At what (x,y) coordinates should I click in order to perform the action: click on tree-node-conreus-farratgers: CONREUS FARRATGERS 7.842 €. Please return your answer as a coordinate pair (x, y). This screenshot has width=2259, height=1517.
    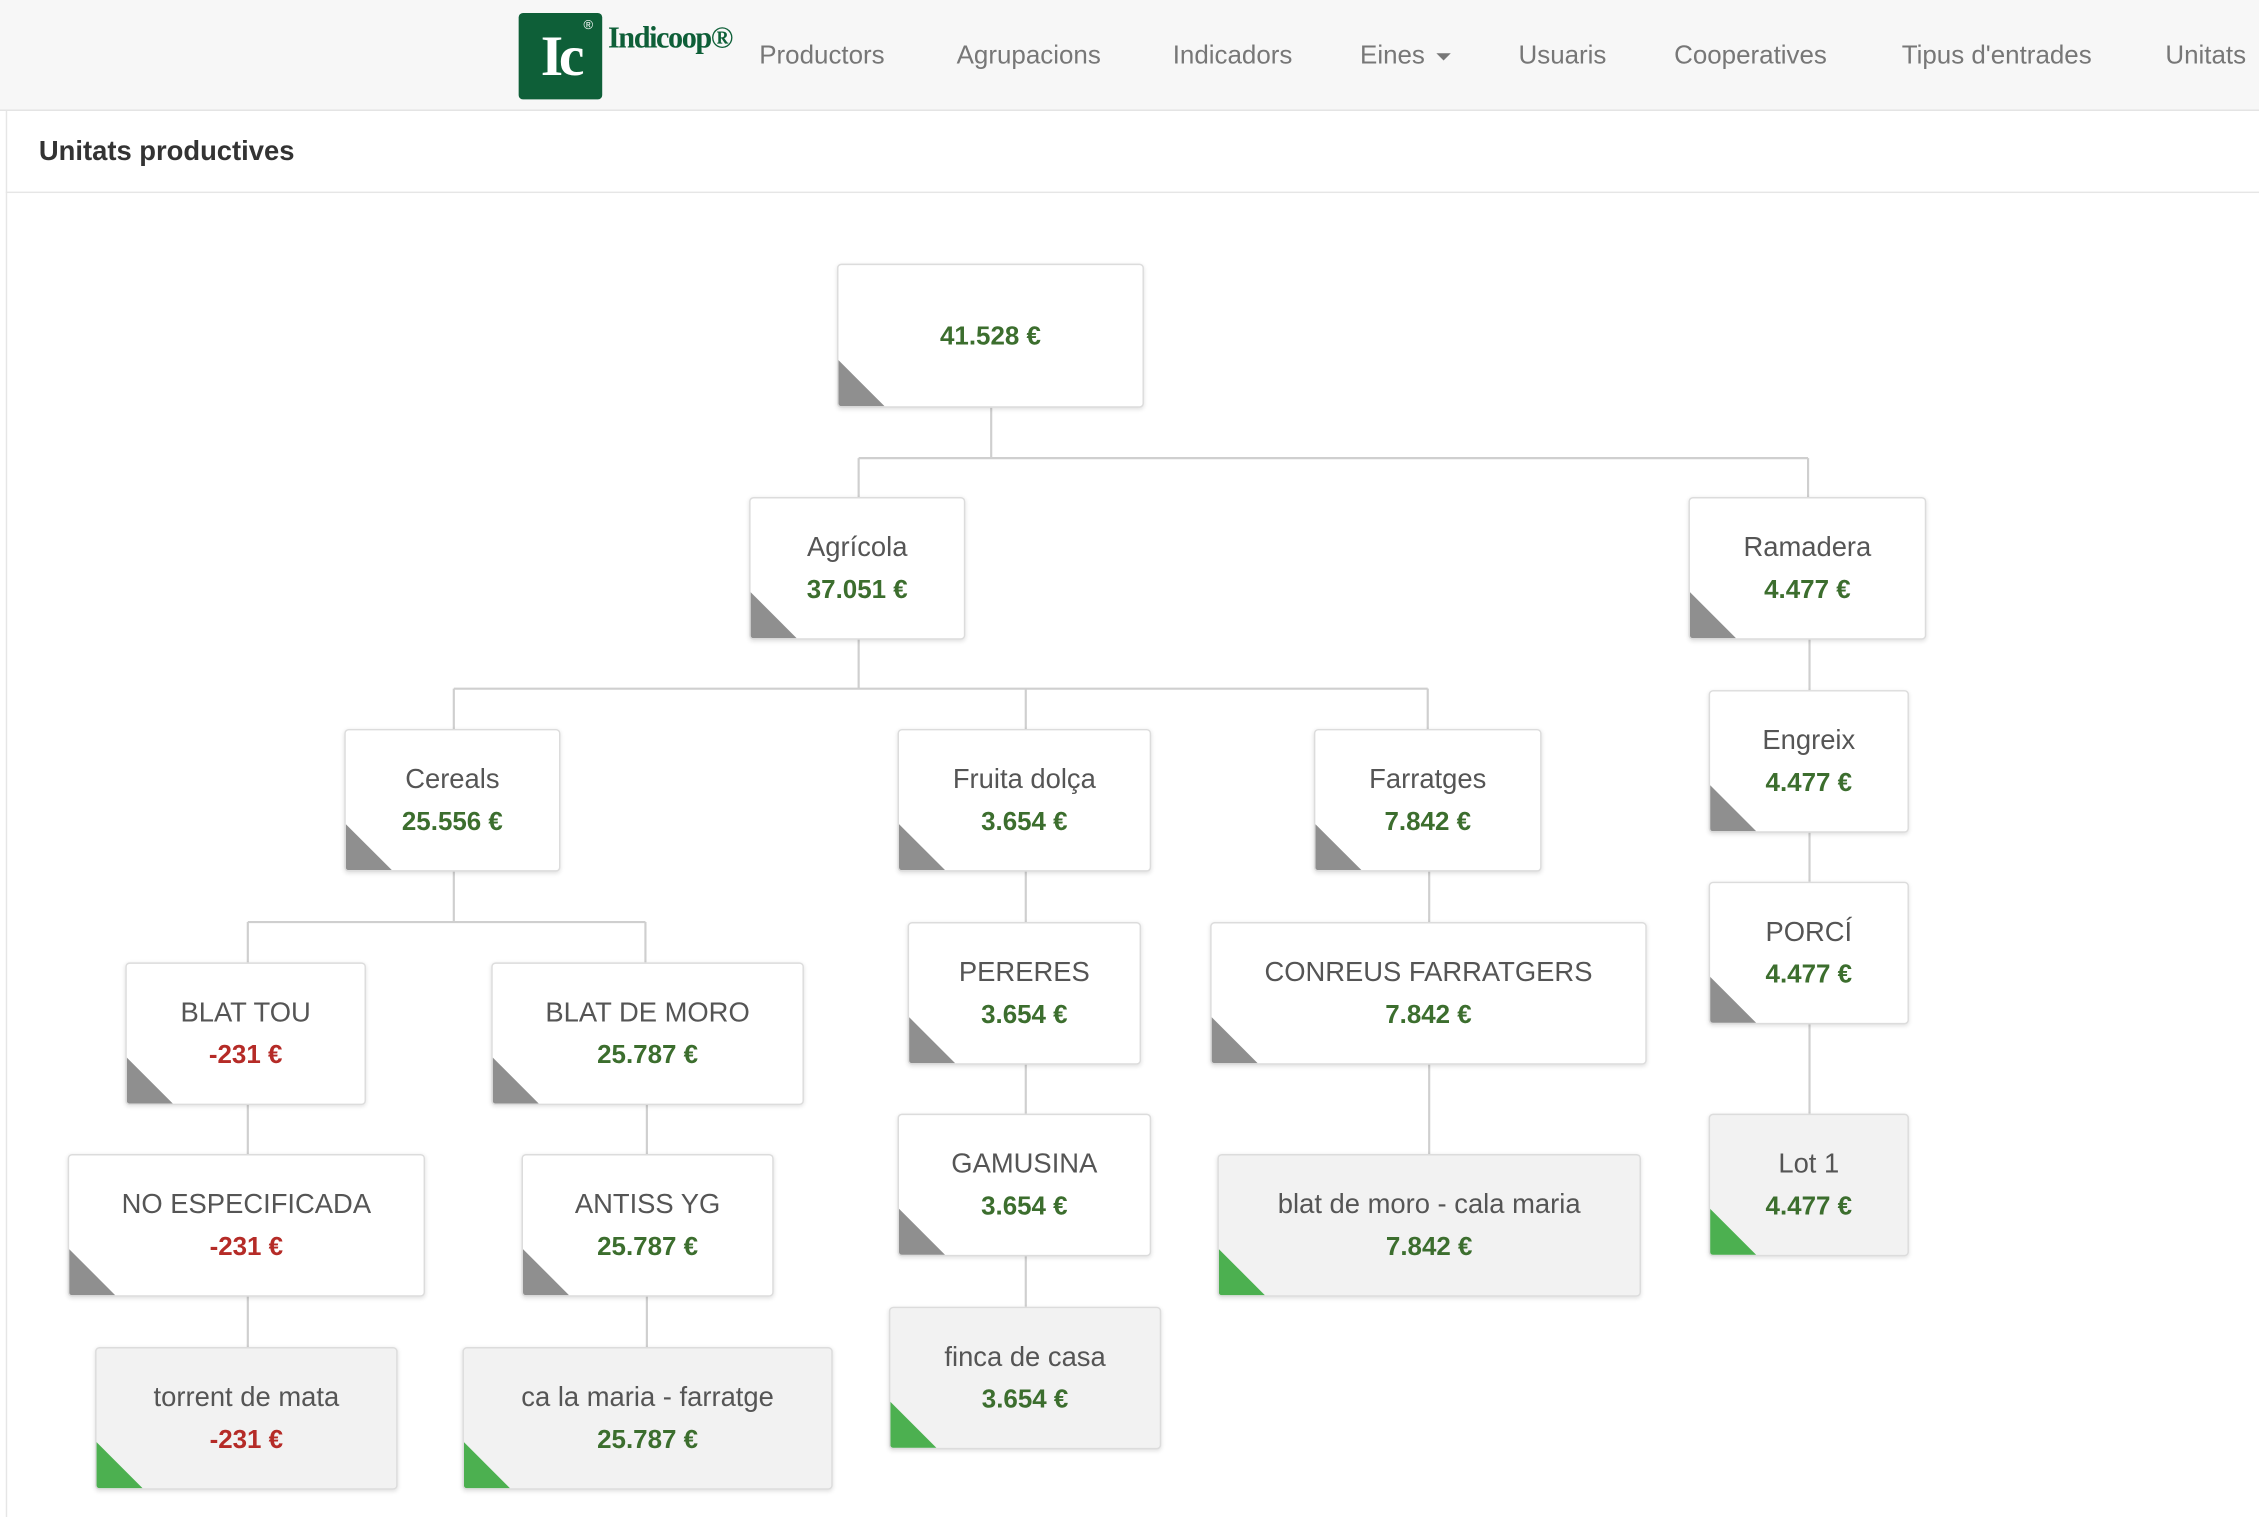
    Looking at the image, I should click on (1428, 993).